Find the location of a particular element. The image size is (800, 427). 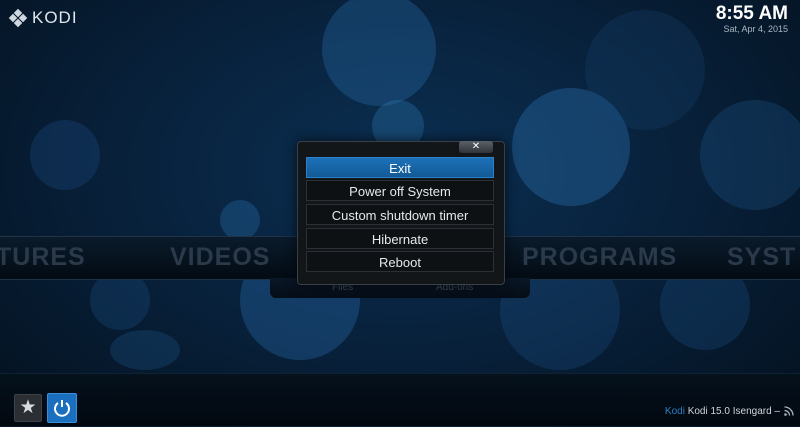

clock: 8:55 AM Sat, Apr 4, 2015 is located at coordinates (751, 19).